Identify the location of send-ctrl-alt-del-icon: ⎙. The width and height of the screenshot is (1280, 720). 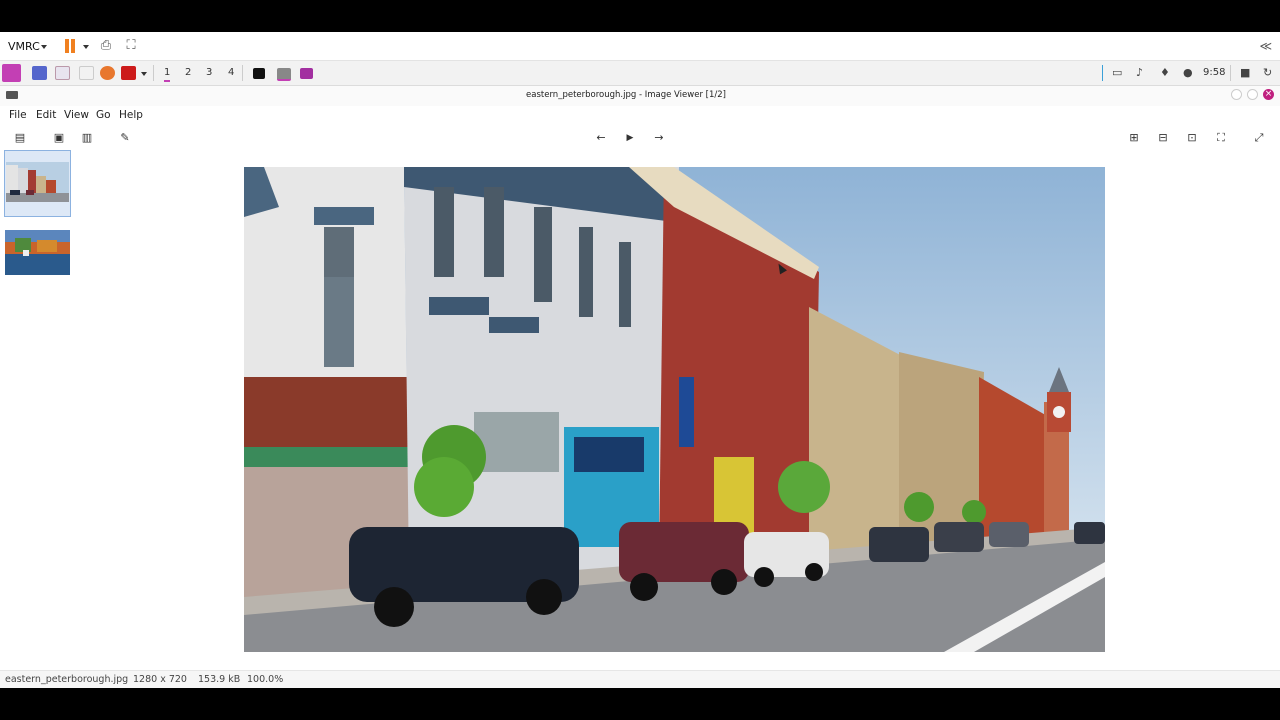
(106, 46).